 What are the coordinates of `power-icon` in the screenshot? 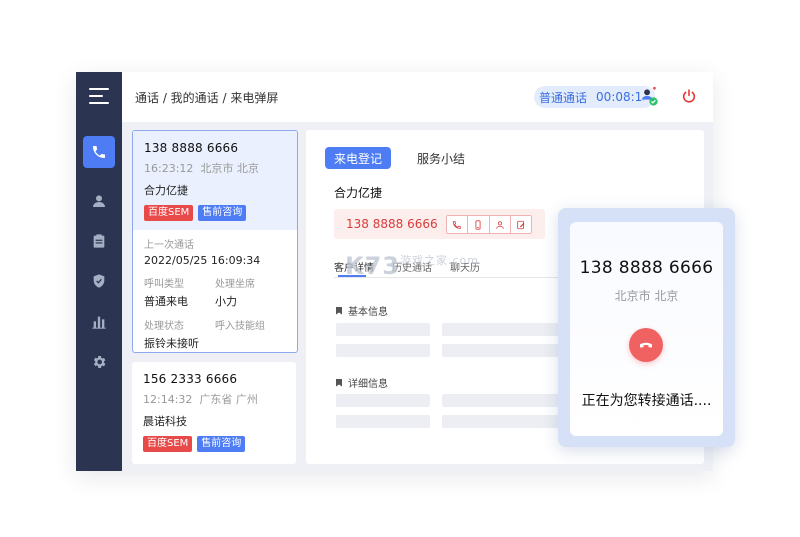 It's located at (689, 96).